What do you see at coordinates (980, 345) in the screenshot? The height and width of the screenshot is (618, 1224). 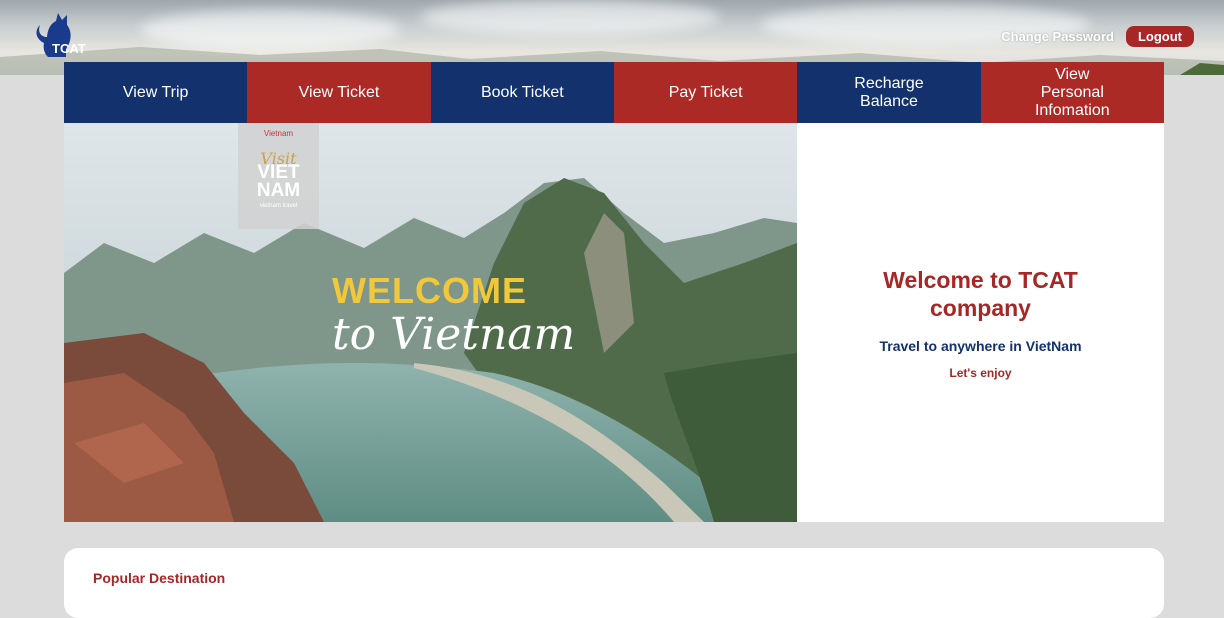 I see `welcome-subtitle: Travel to anywhere in VietNam` at bounding box center [980, 345].